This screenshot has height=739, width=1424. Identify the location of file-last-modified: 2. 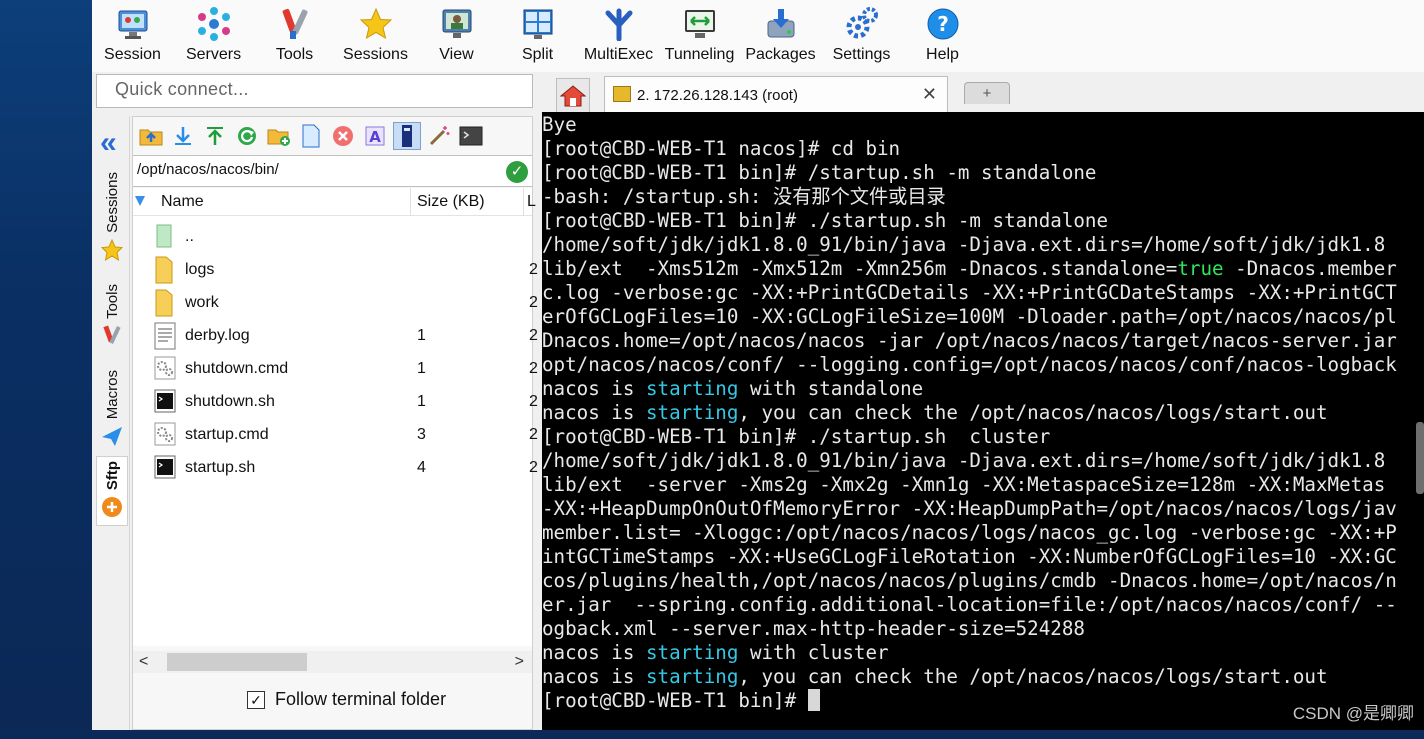
(533, 368).